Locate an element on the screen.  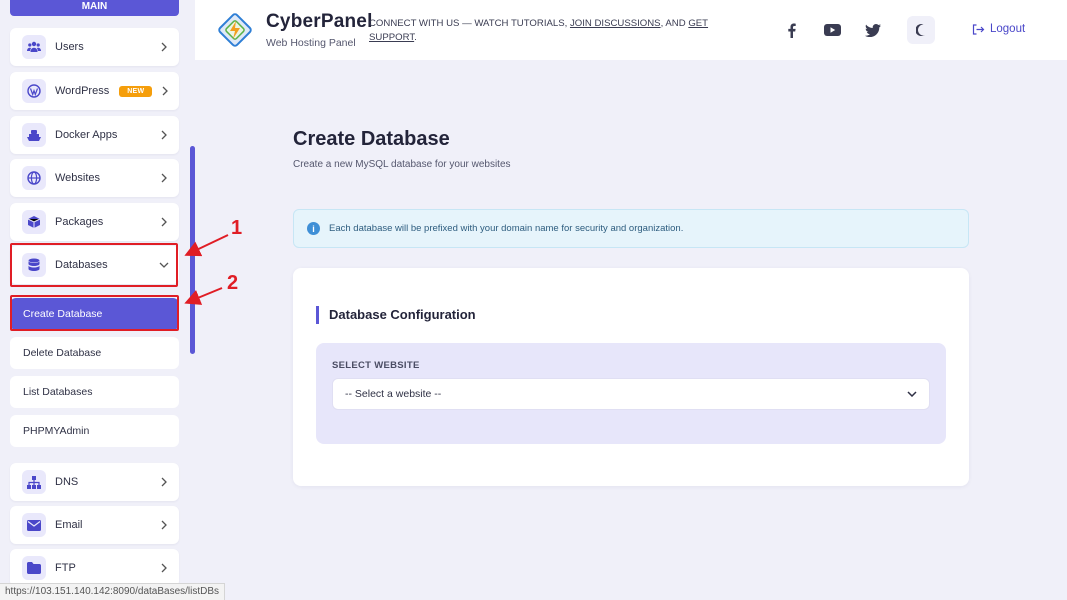
docker-icon is located at coordinates (34, 135).